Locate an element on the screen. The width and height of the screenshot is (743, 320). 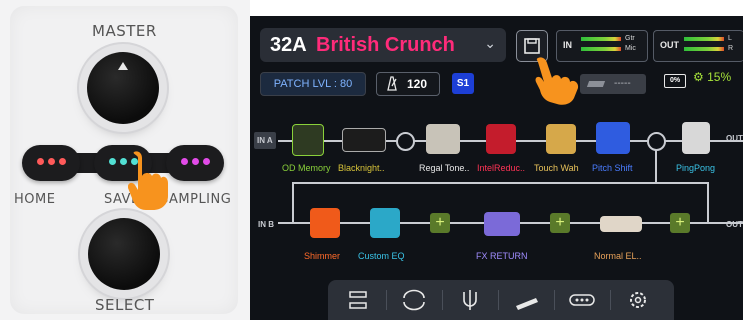
output-meter-bar-r is located at coordinates (704, 49).